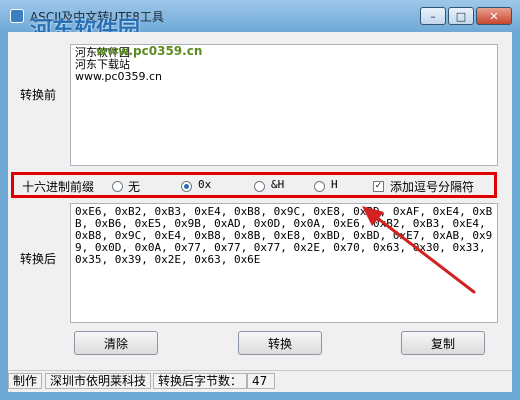 This screenshot has width=520, height=400. I want to click on maker-value: 深圳市依明莱科技, so click(98, 381).